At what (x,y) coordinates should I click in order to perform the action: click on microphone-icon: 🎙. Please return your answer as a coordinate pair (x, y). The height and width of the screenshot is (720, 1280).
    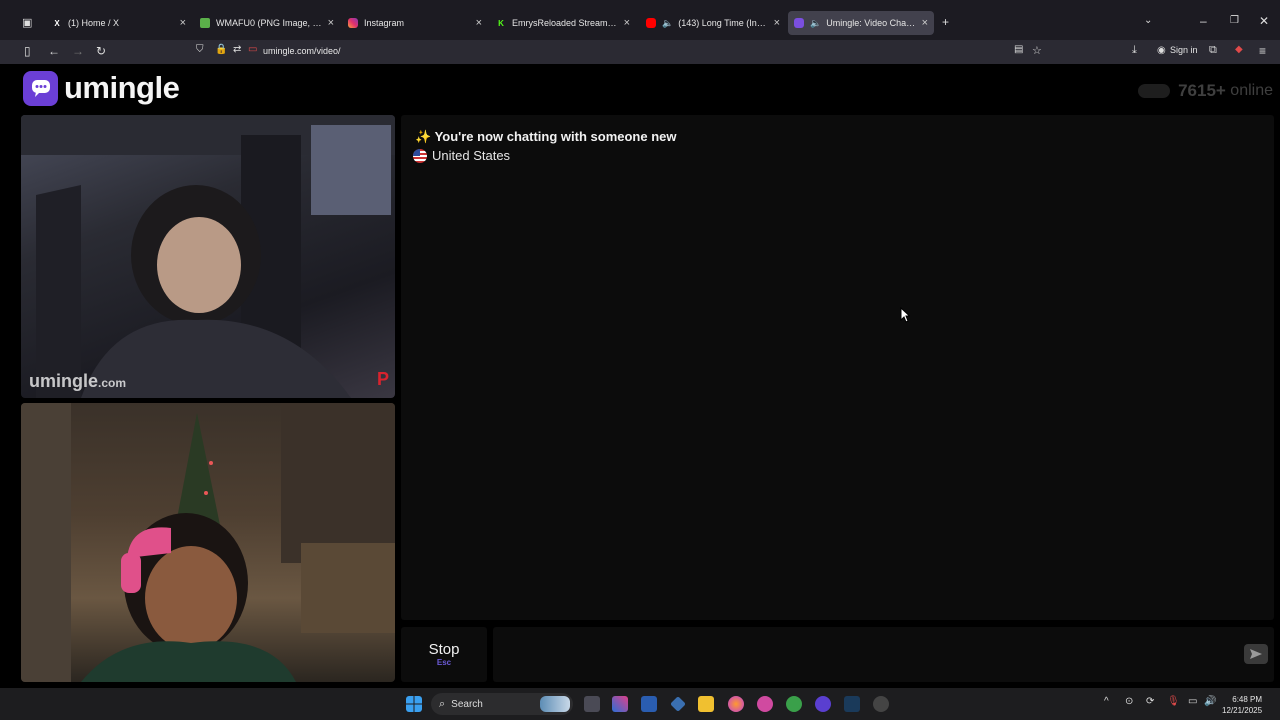
    Looking at the image, I should click on (1173, 701).